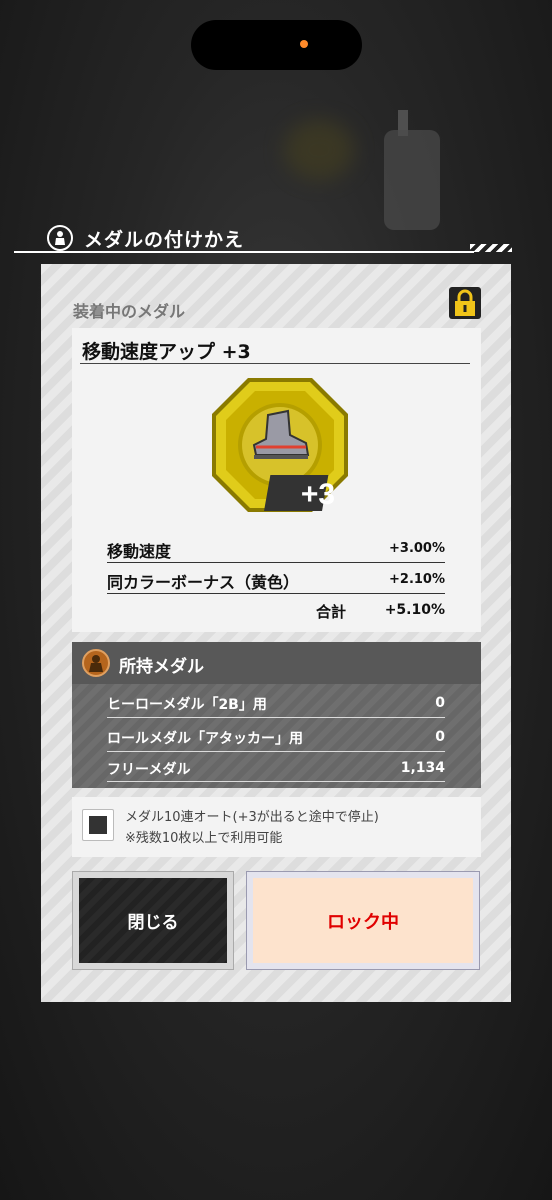  I want to click on header-stripe-decoration, so click(491, 248).